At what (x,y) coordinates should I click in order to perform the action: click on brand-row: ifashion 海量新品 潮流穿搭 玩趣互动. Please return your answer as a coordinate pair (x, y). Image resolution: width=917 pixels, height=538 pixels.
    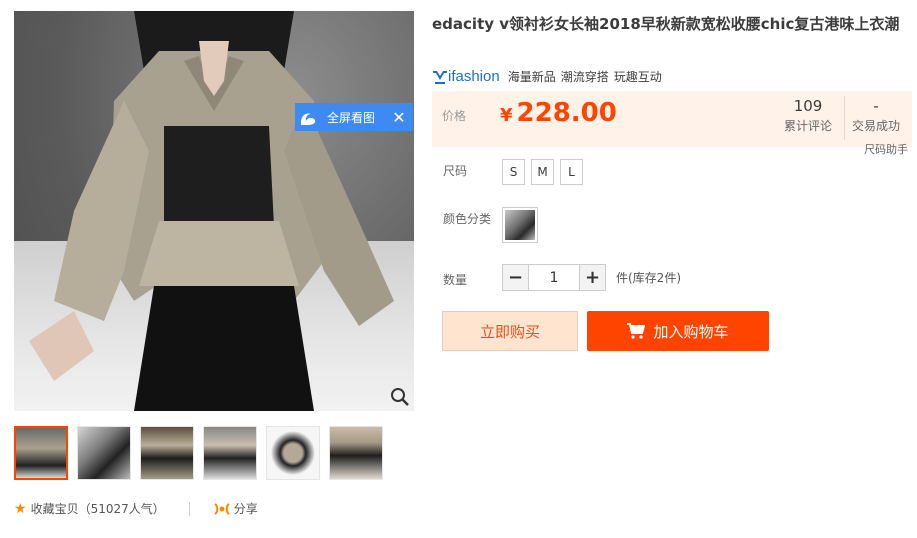
    Looking at the image, I should click on (547, 76).